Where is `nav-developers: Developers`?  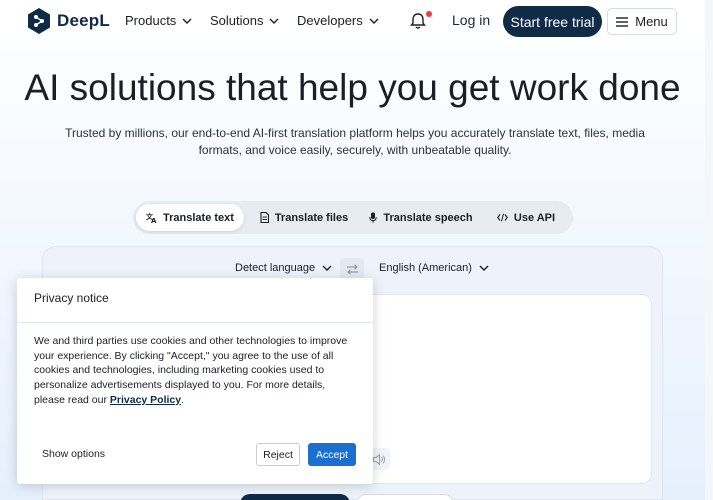
nav-developers: Developers is located at coordinates (338, 20).